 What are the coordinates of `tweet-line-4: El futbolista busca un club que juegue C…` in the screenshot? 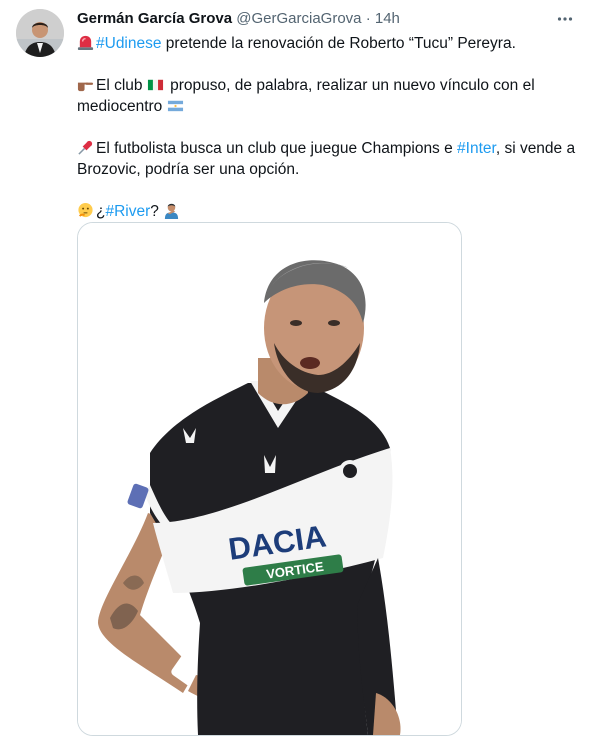 It's located at (329, 148).